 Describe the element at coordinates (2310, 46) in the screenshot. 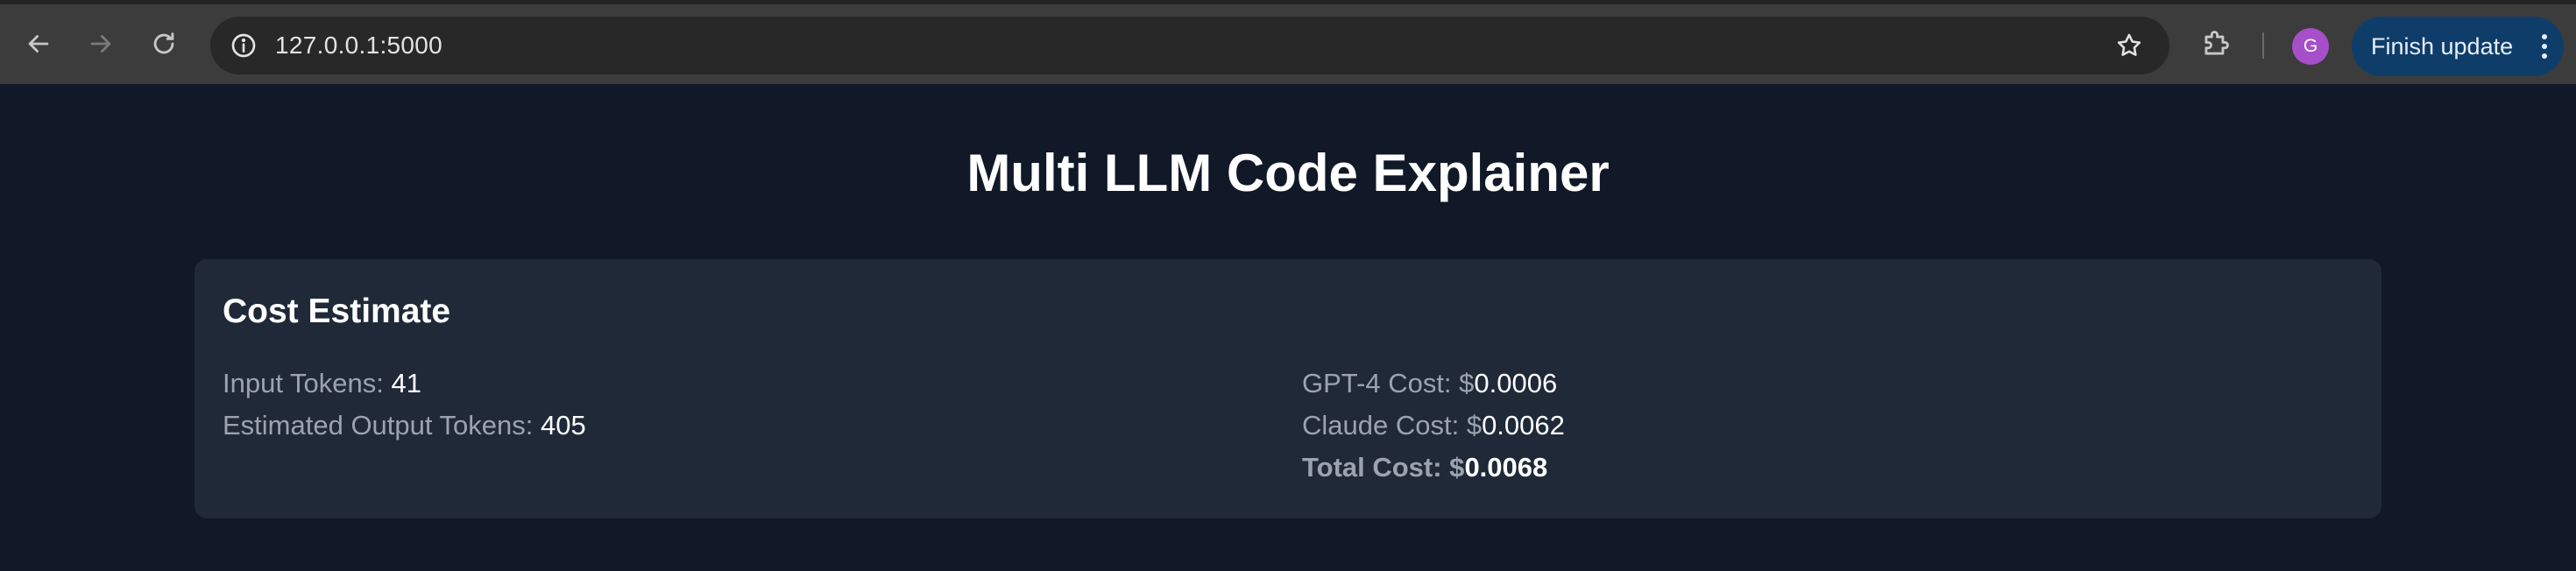

I see `profile-avatar: G` at that location.